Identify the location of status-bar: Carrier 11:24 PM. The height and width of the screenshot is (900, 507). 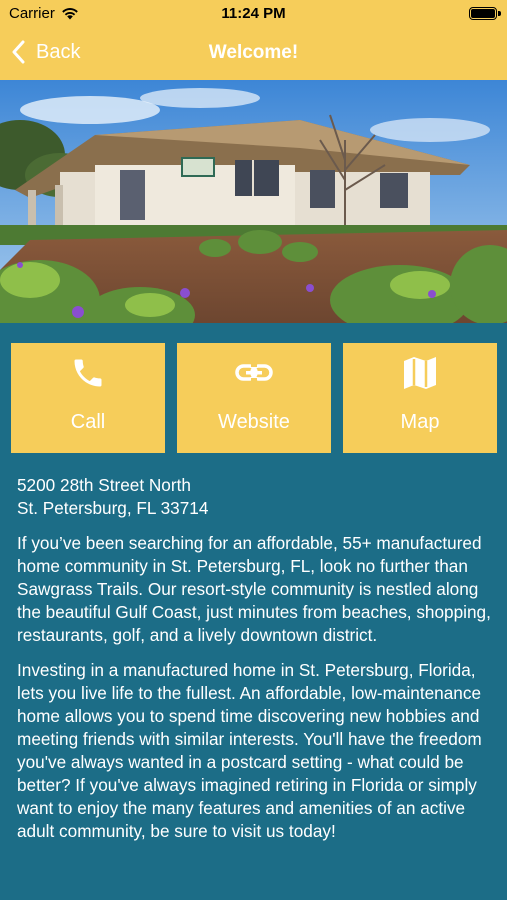
(253, 14).